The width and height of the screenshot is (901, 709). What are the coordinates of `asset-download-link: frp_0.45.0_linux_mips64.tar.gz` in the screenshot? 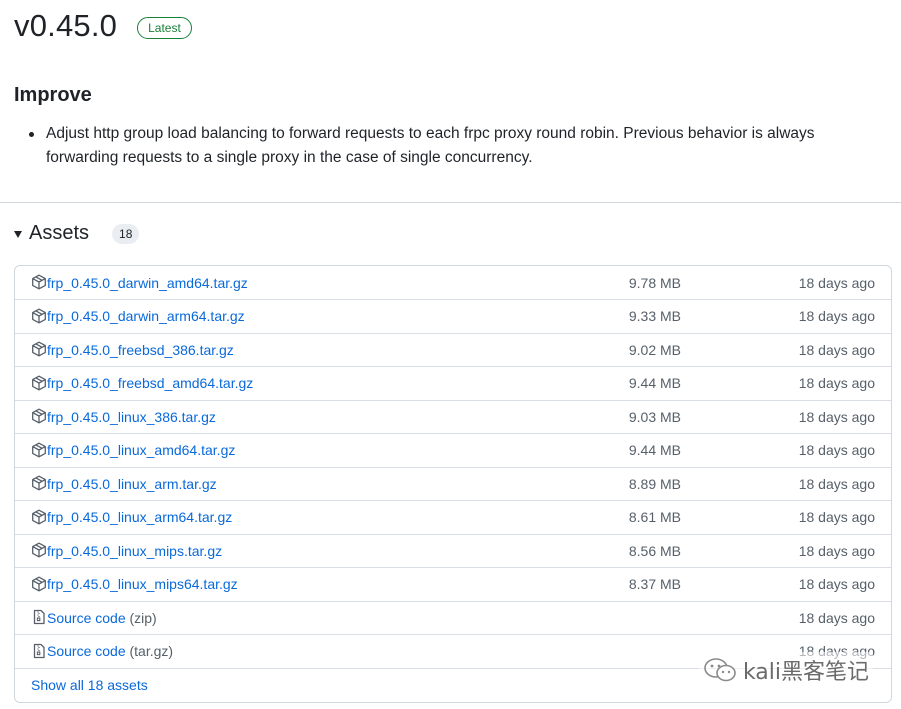 It's located at (142, 584).